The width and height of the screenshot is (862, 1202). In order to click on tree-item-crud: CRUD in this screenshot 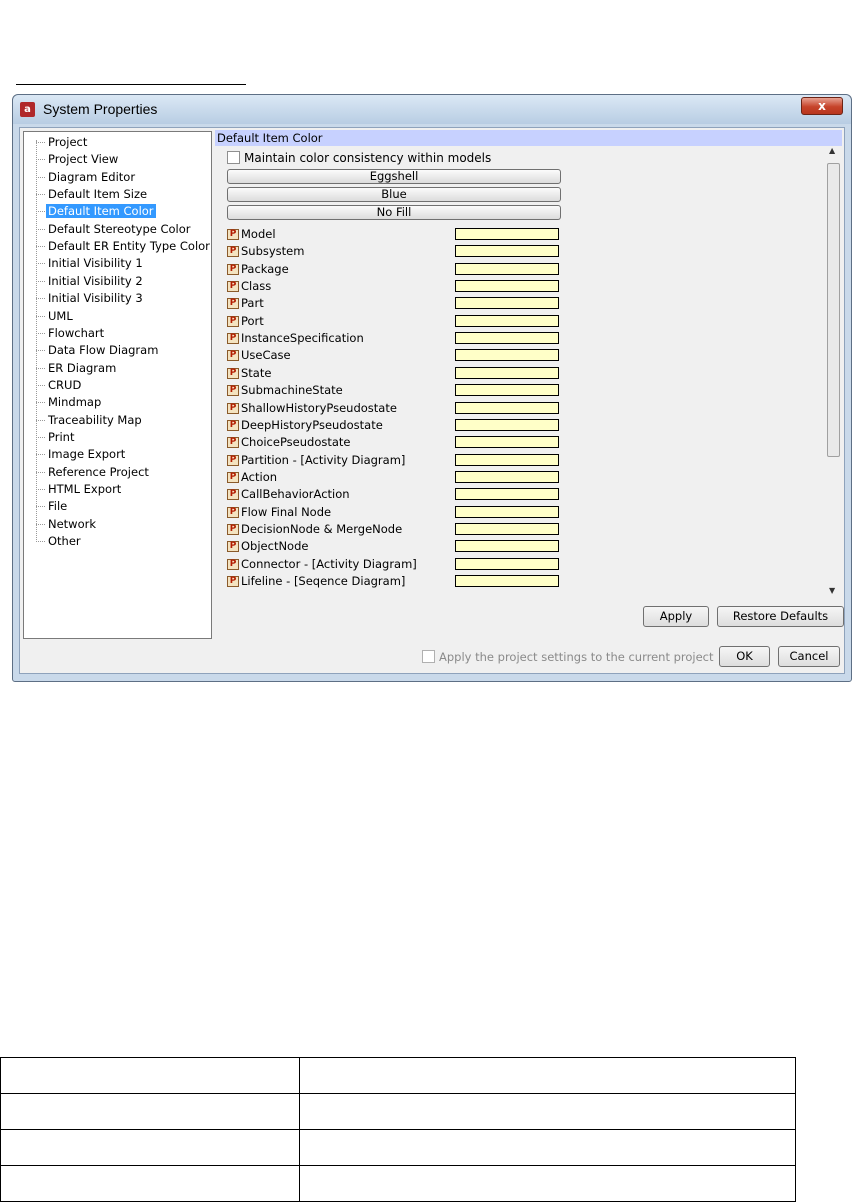, I will do `click(53, 385)`.